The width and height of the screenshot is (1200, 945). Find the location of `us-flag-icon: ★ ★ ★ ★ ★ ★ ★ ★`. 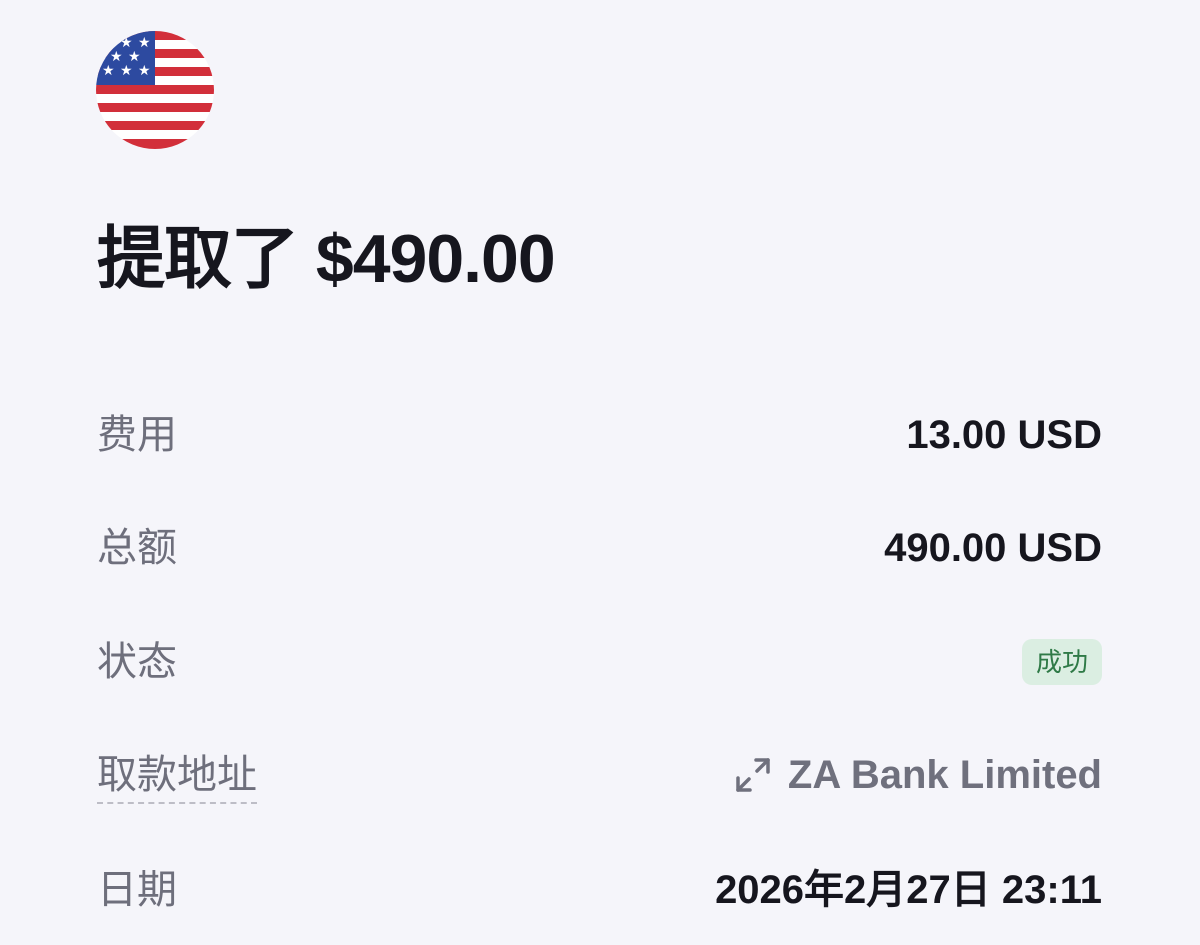

us-flag-icon: ★ ★ ★ ★ ★ ★ ★ ★ is located at coordinates (155, 90).